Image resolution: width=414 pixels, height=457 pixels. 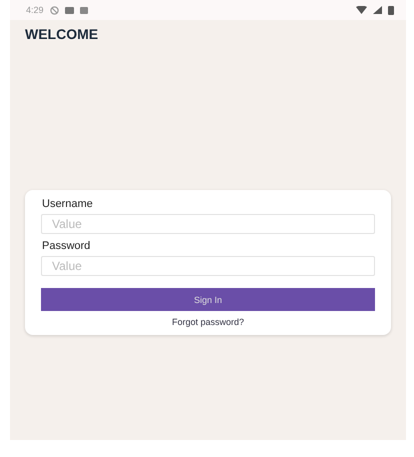 I want to click on wifi-icon, so click(x=361, y=10).